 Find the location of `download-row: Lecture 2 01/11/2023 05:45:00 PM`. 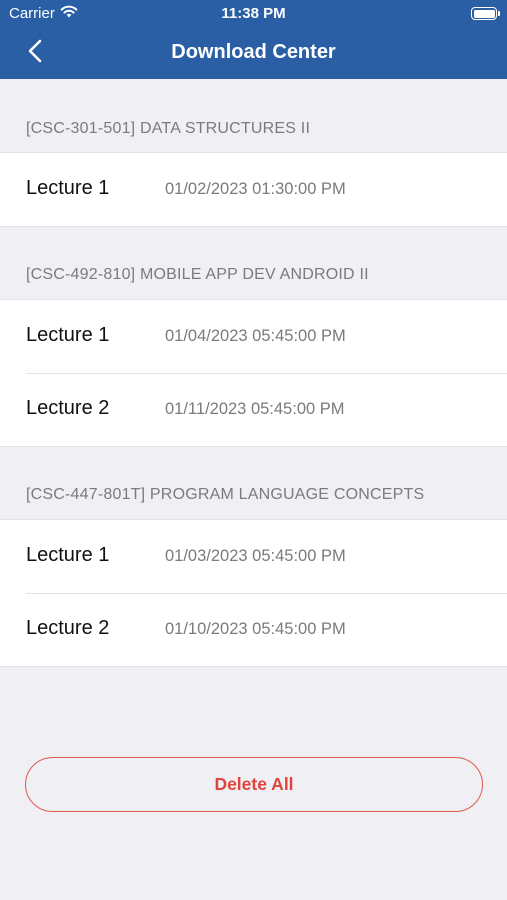

download-row: Lecture 2 01/11/2023 05:45:00 PM is located at coordinates (253, 409).